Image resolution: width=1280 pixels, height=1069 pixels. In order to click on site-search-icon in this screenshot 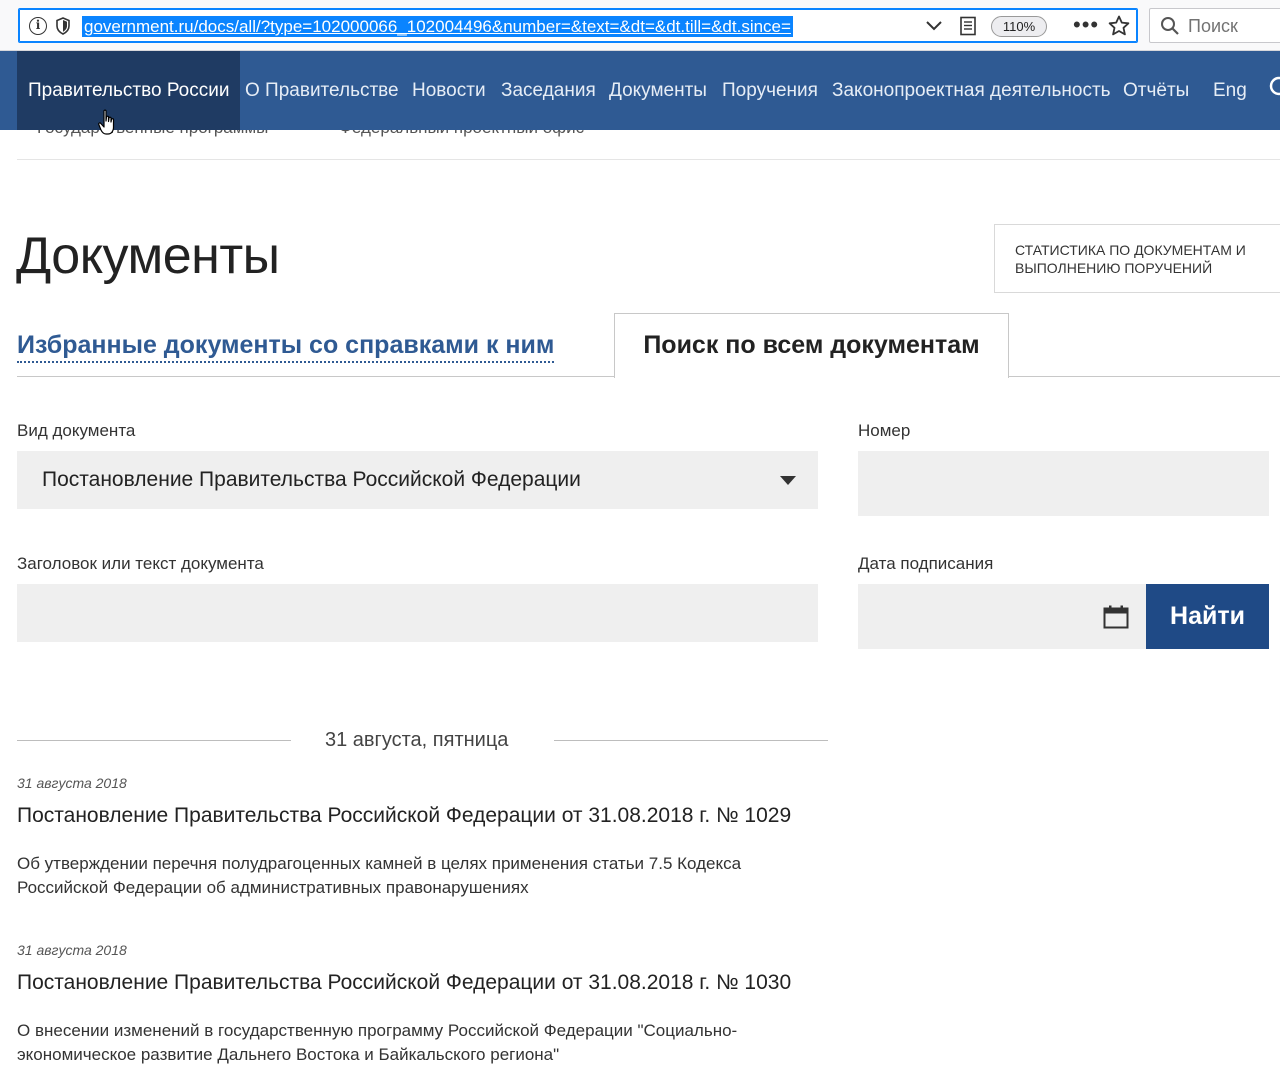, I will do `click(1274, 87)`.